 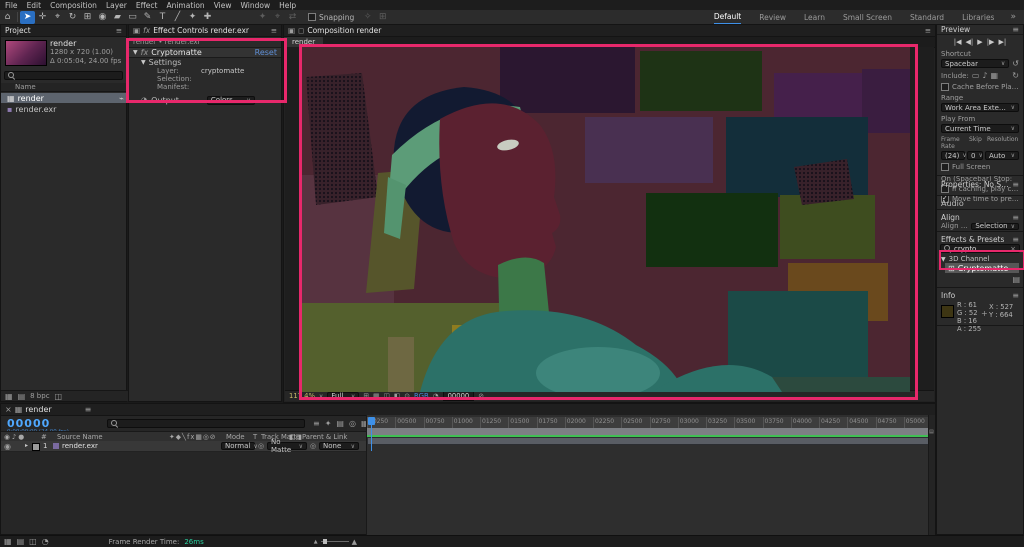 What do you see at coordinates (324, 437) in the screenshot?
I see `parent-link-column: Parent & Link` at bounding box center [324, 437].